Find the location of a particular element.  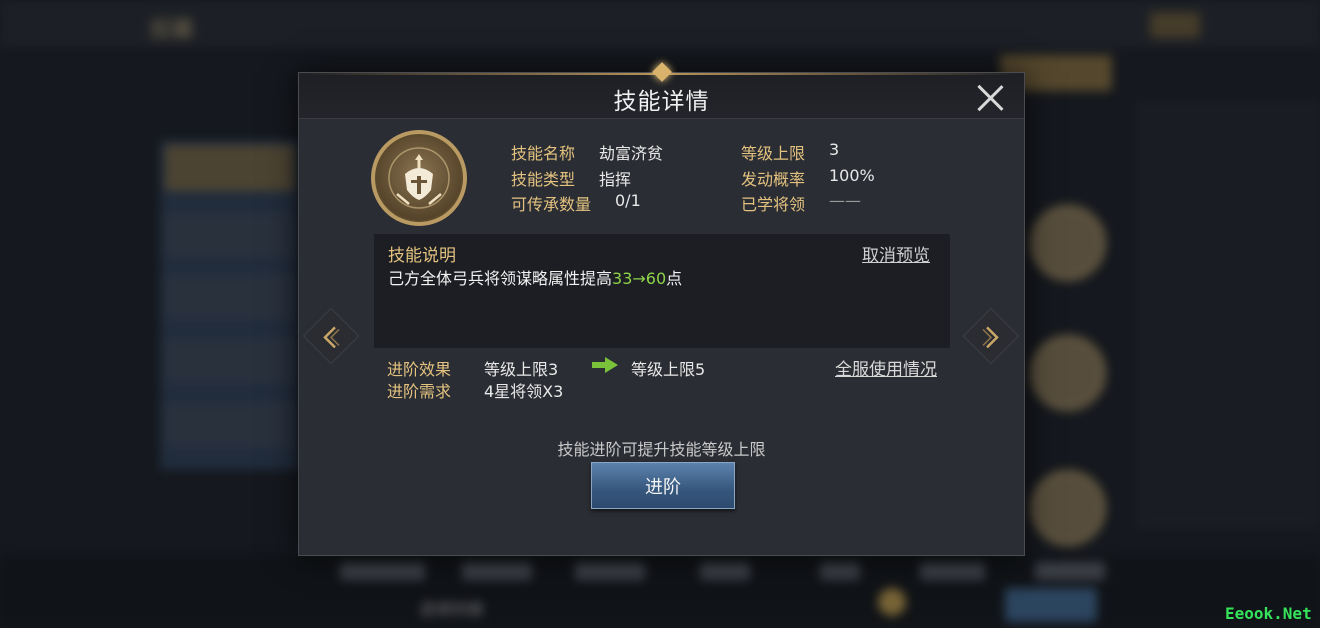

trigger-rate-label: 发动概率 is located at coordinates (773, 179).